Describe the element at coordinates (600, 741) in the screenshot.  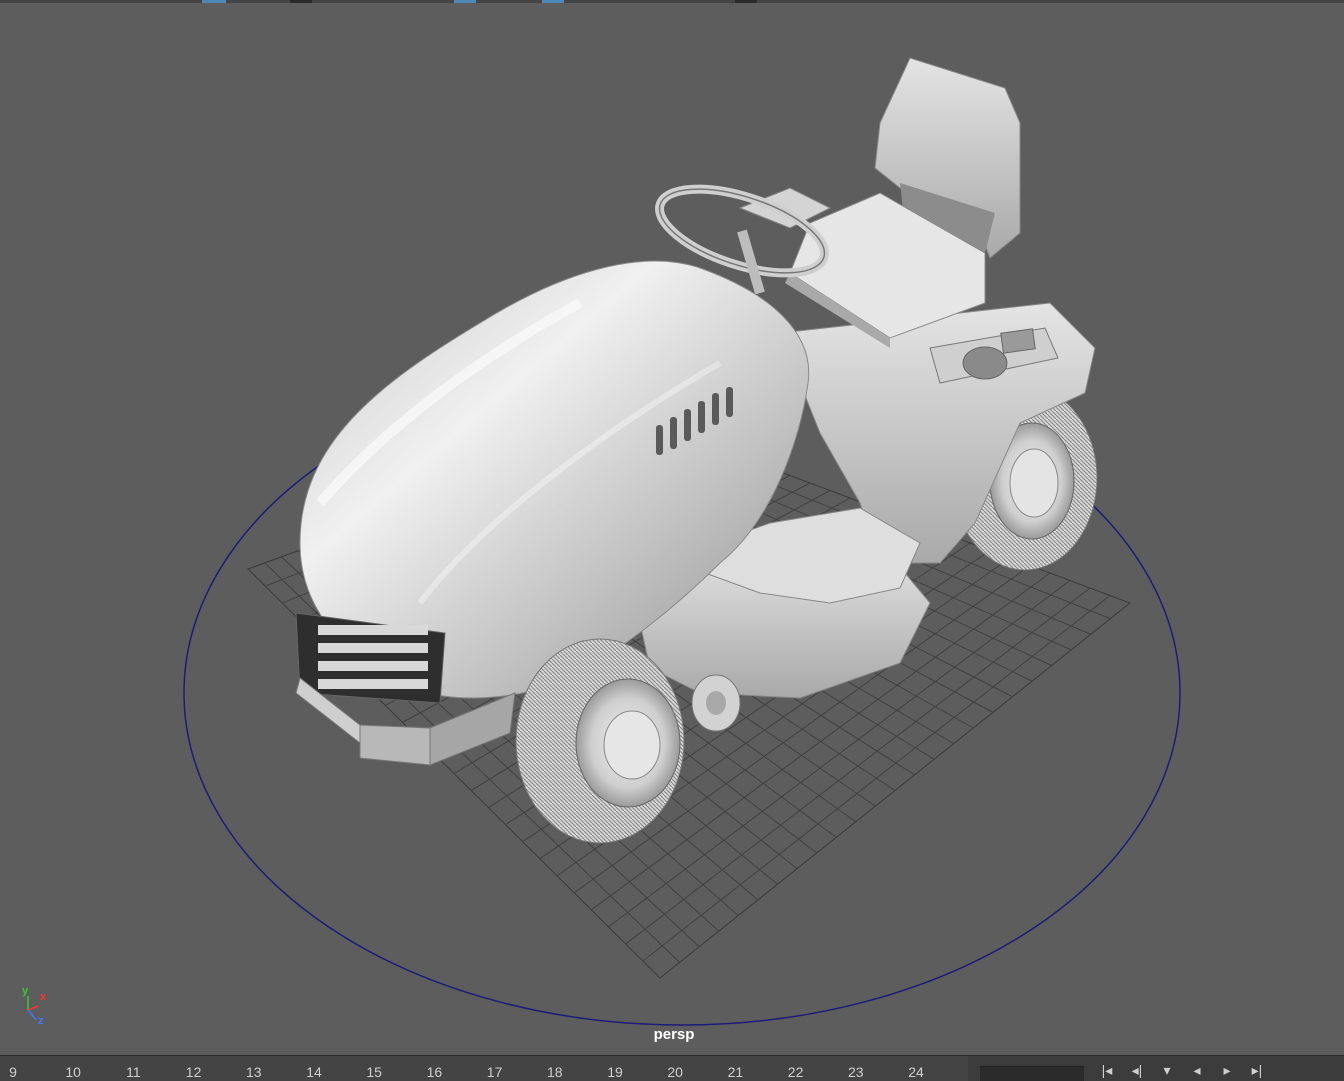
I see `front-wheel` at that location.